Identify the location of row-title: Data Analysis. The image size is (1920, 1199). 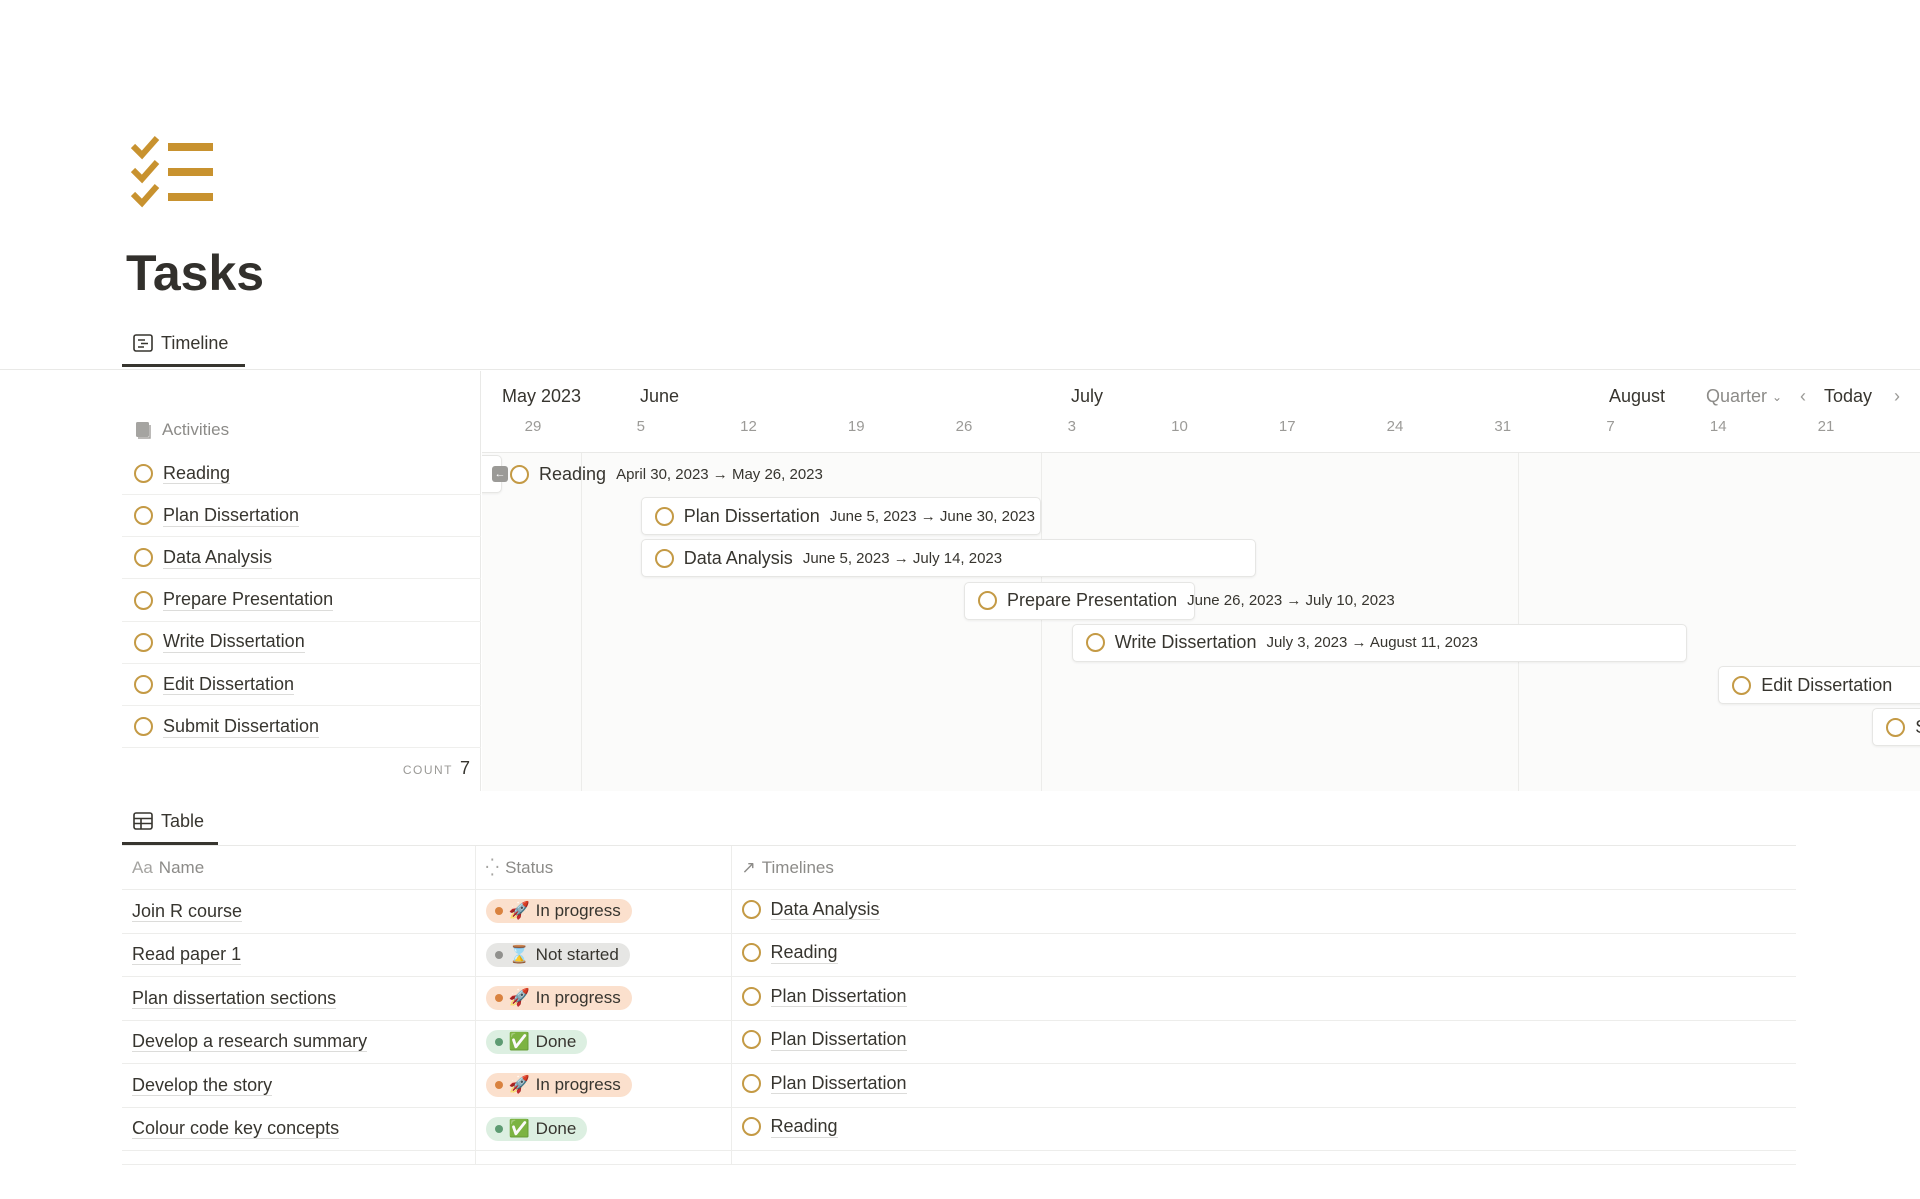
(218, 558).